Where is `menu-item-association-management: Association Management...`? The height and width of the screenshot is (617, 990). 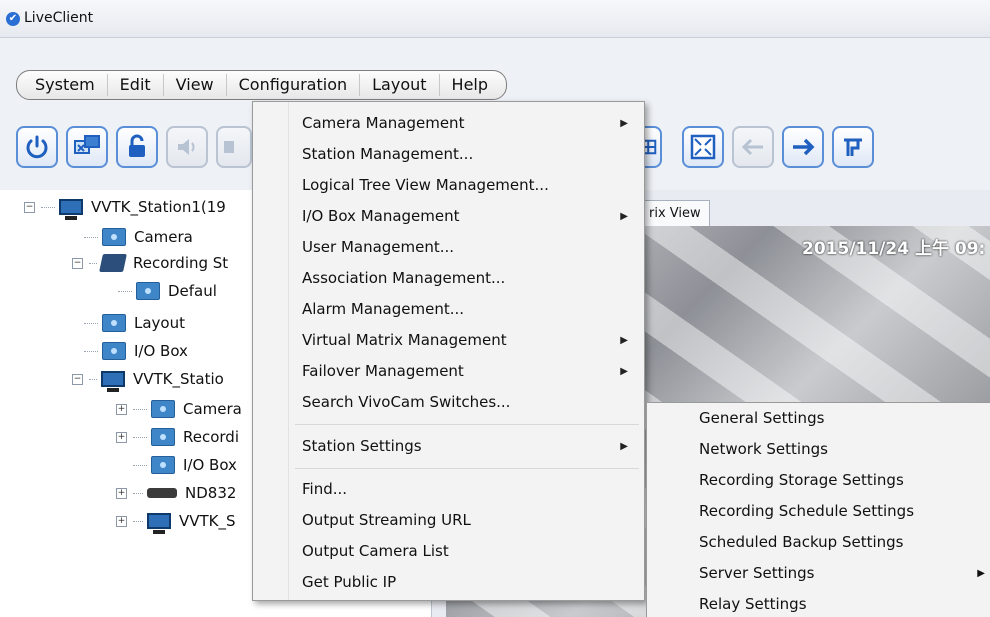
menu-item-association-management: Association Management... is located at coordinates (467, 278).